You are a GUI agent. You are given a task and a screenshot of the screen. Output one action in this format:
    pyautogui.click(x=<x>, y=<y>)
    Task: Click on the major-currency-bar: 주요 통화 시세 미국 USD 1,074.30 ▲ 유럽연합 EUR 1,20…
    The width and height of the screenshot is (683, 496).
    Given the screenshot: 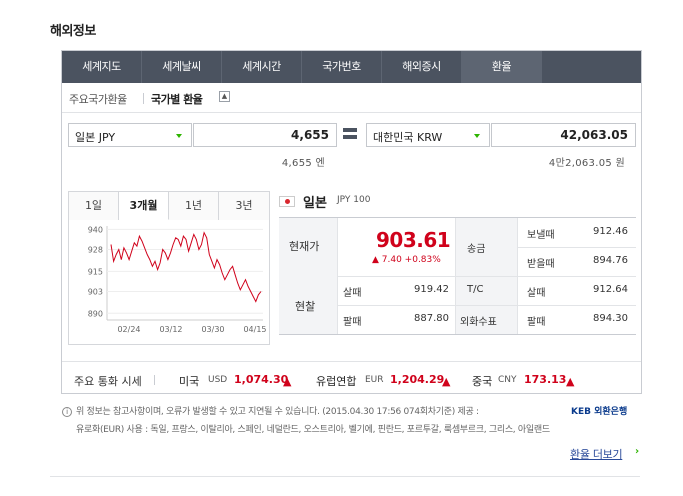 What is the action you would take?
    pyautogui.click(x=351, y=377)
    